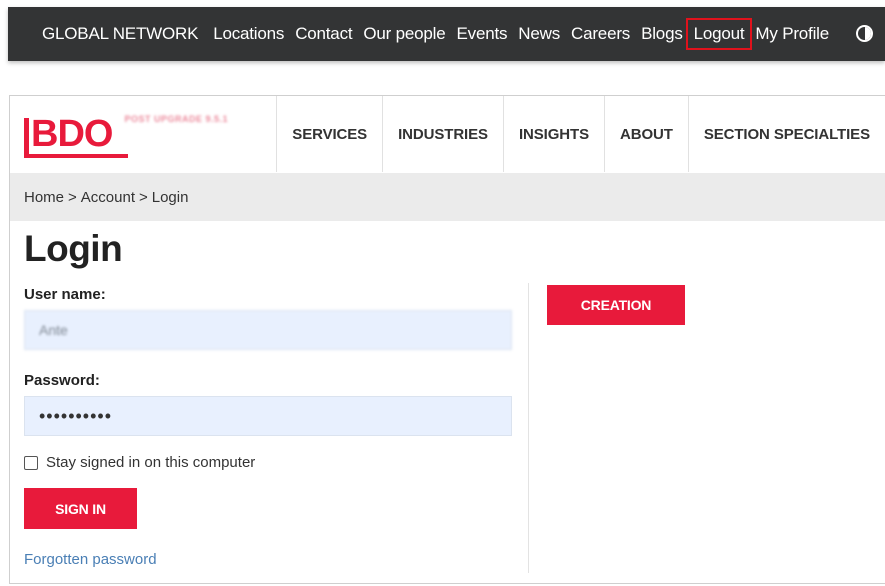  Describe the element at coordinates (792, 34) in the screenshot. I see `my-profile-link: My Profile` at that location.